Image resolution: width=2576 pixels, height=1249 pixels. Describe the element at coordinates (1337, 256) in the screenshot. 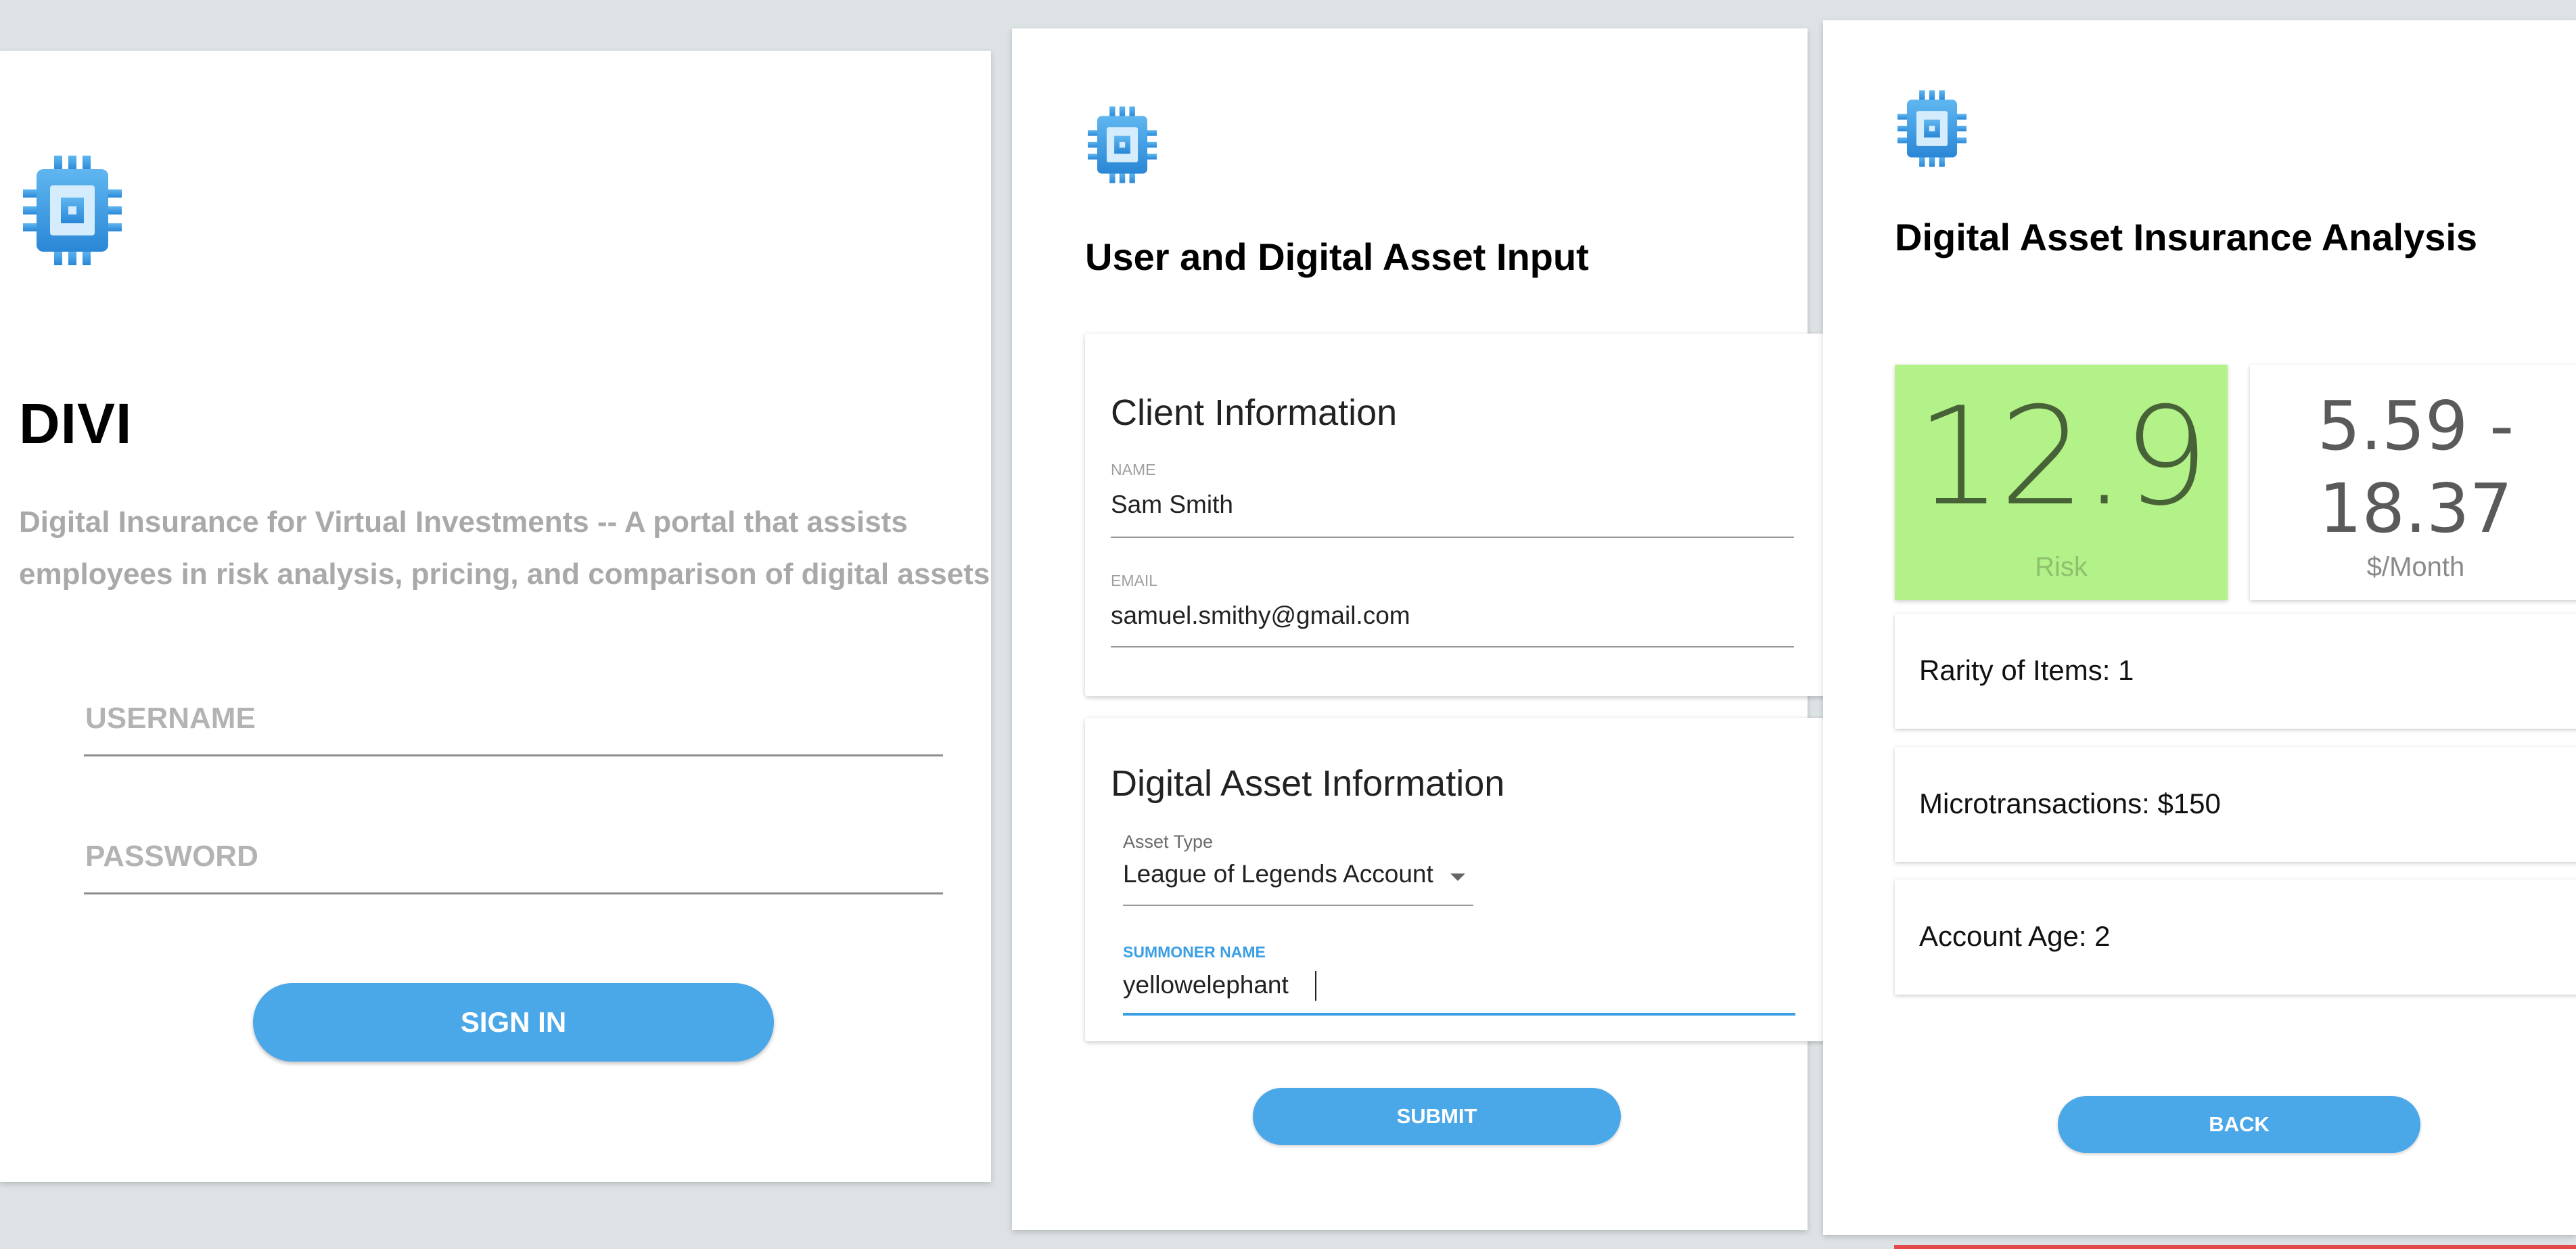

I see `page-title: User and Digital Asset Input` at that location.